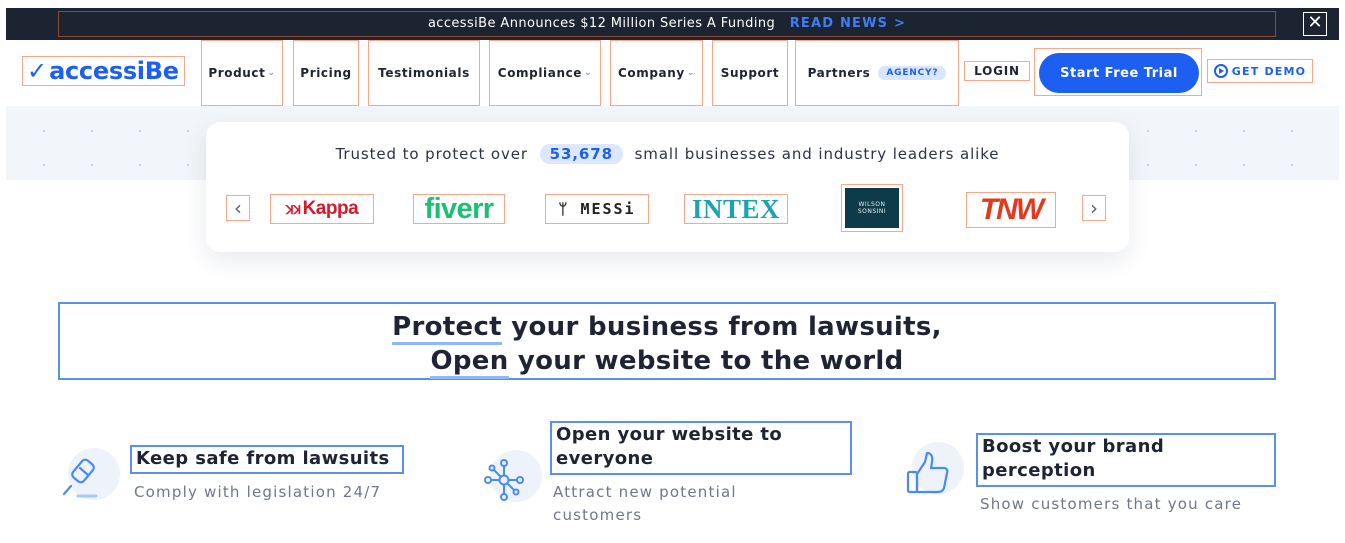 The image size is (1345, 543). What do you see at coordinates (540, 73) in the screenshot?
I see `nav-compliance-label: Compliance` at bounding box center [540, 73].